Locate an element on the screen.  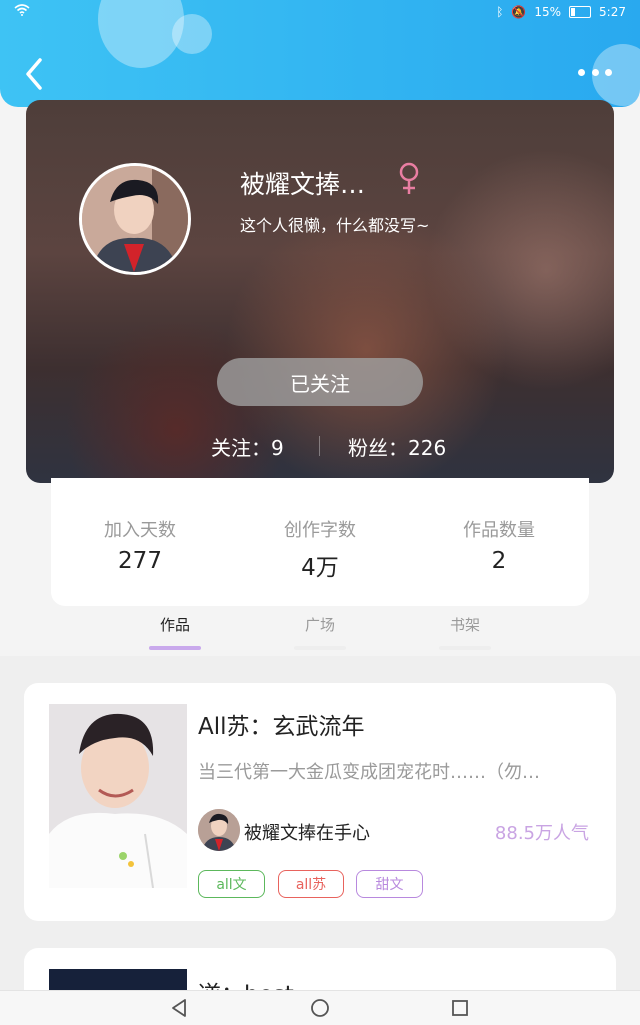
more-dots-icon is located at coordinates (581, 72).